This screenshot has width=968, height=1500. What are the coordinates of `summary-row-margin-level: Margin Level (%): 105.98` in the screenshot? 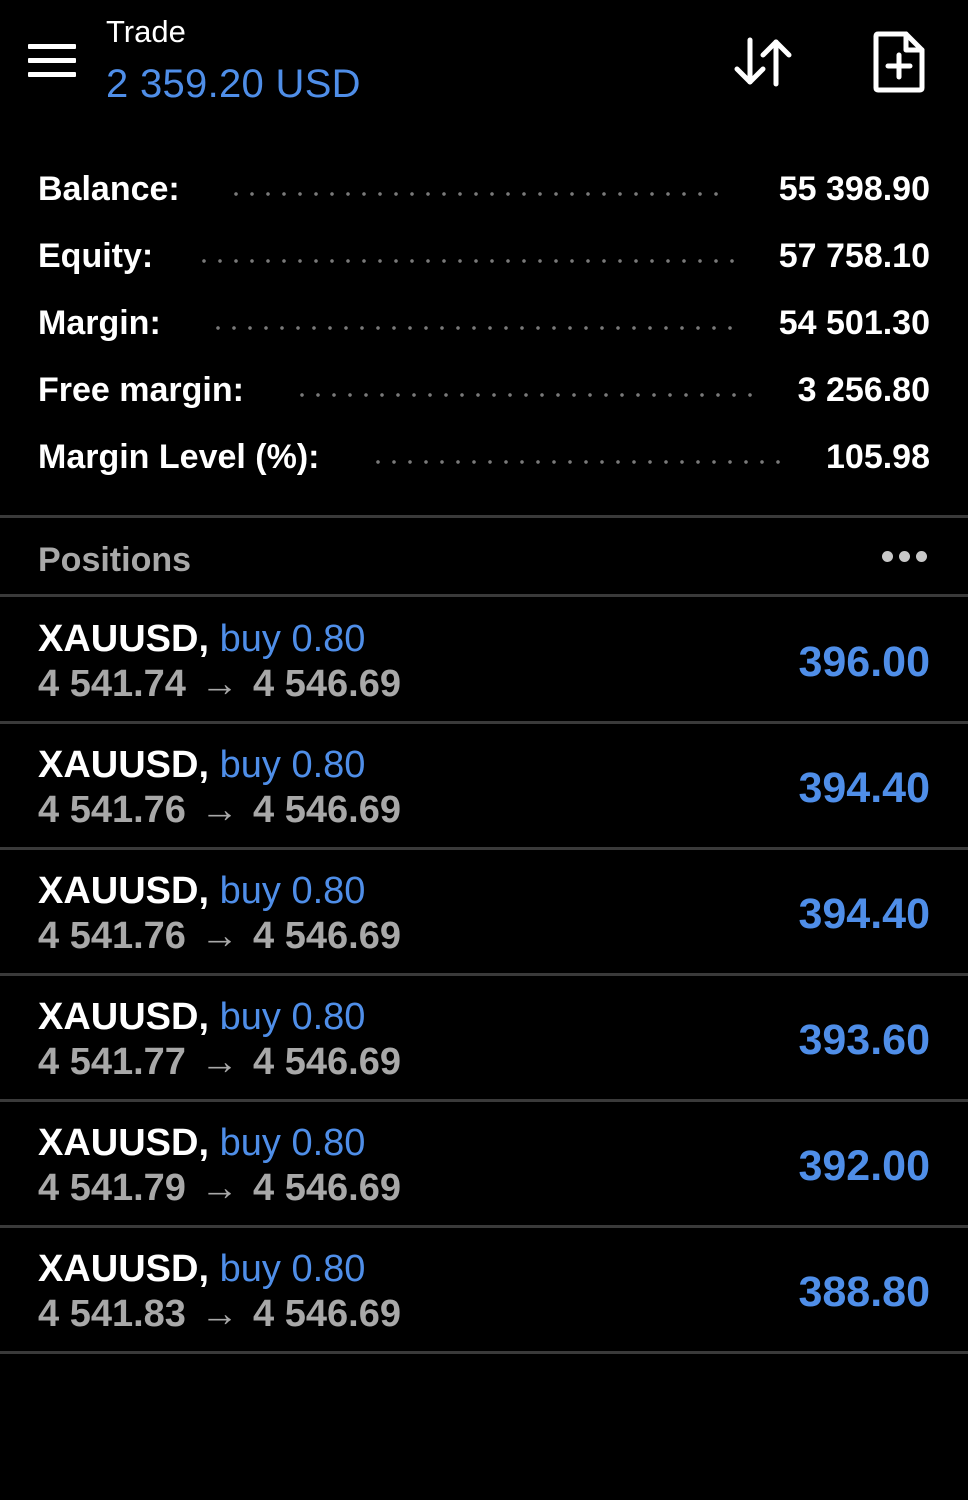 It's located at (484, 461).